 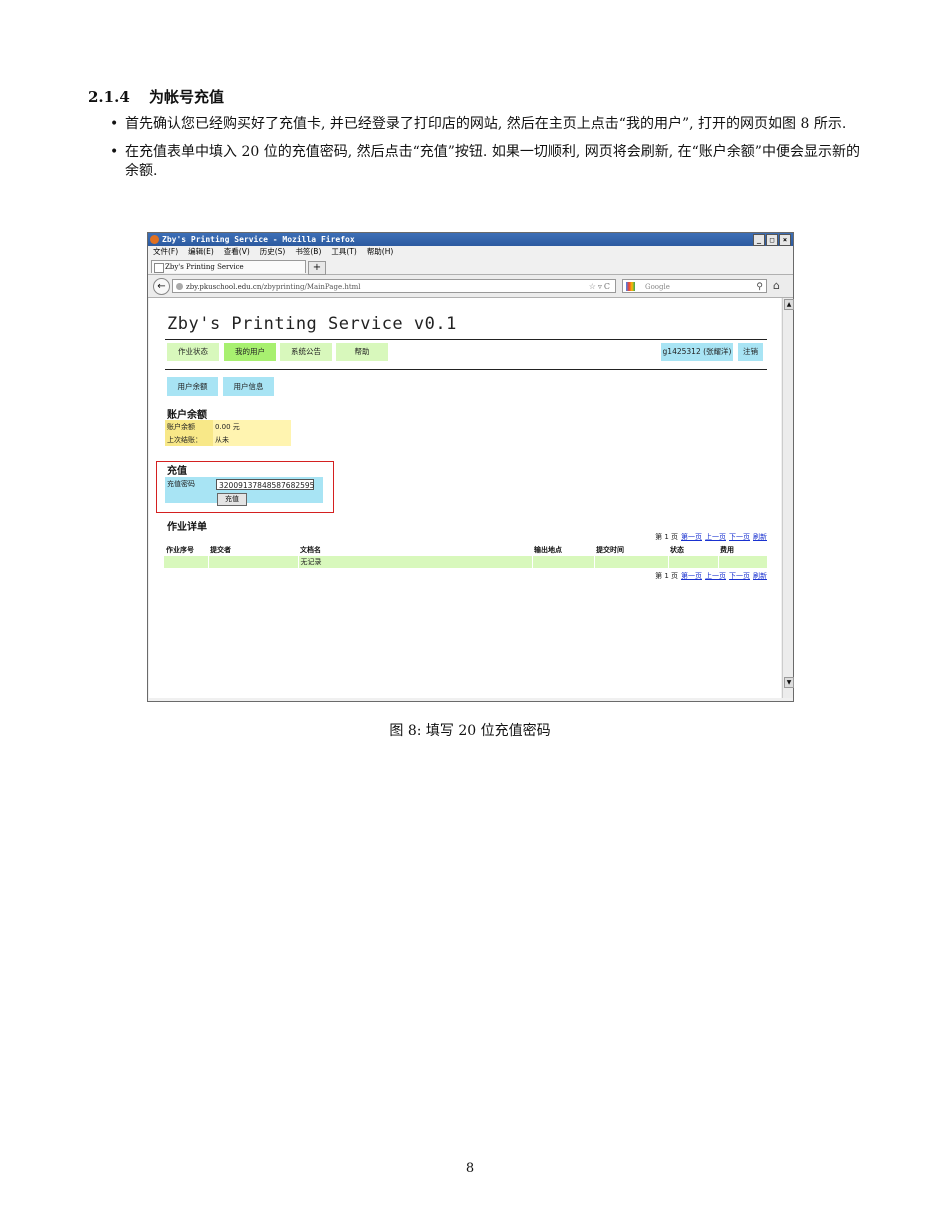 I want to click on col-status: 状态, so click(x=677, y=550).